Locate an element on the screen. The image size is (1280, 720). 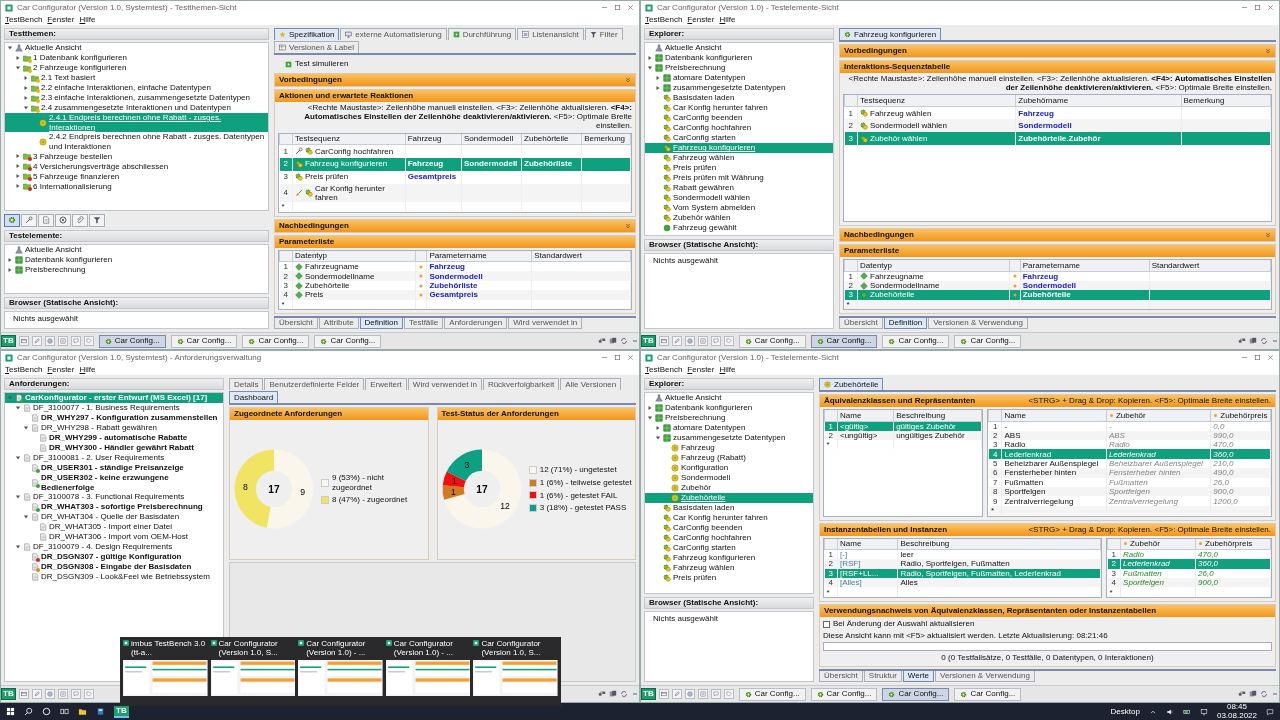
tab: Struktur is located at coordinates (882, 676).